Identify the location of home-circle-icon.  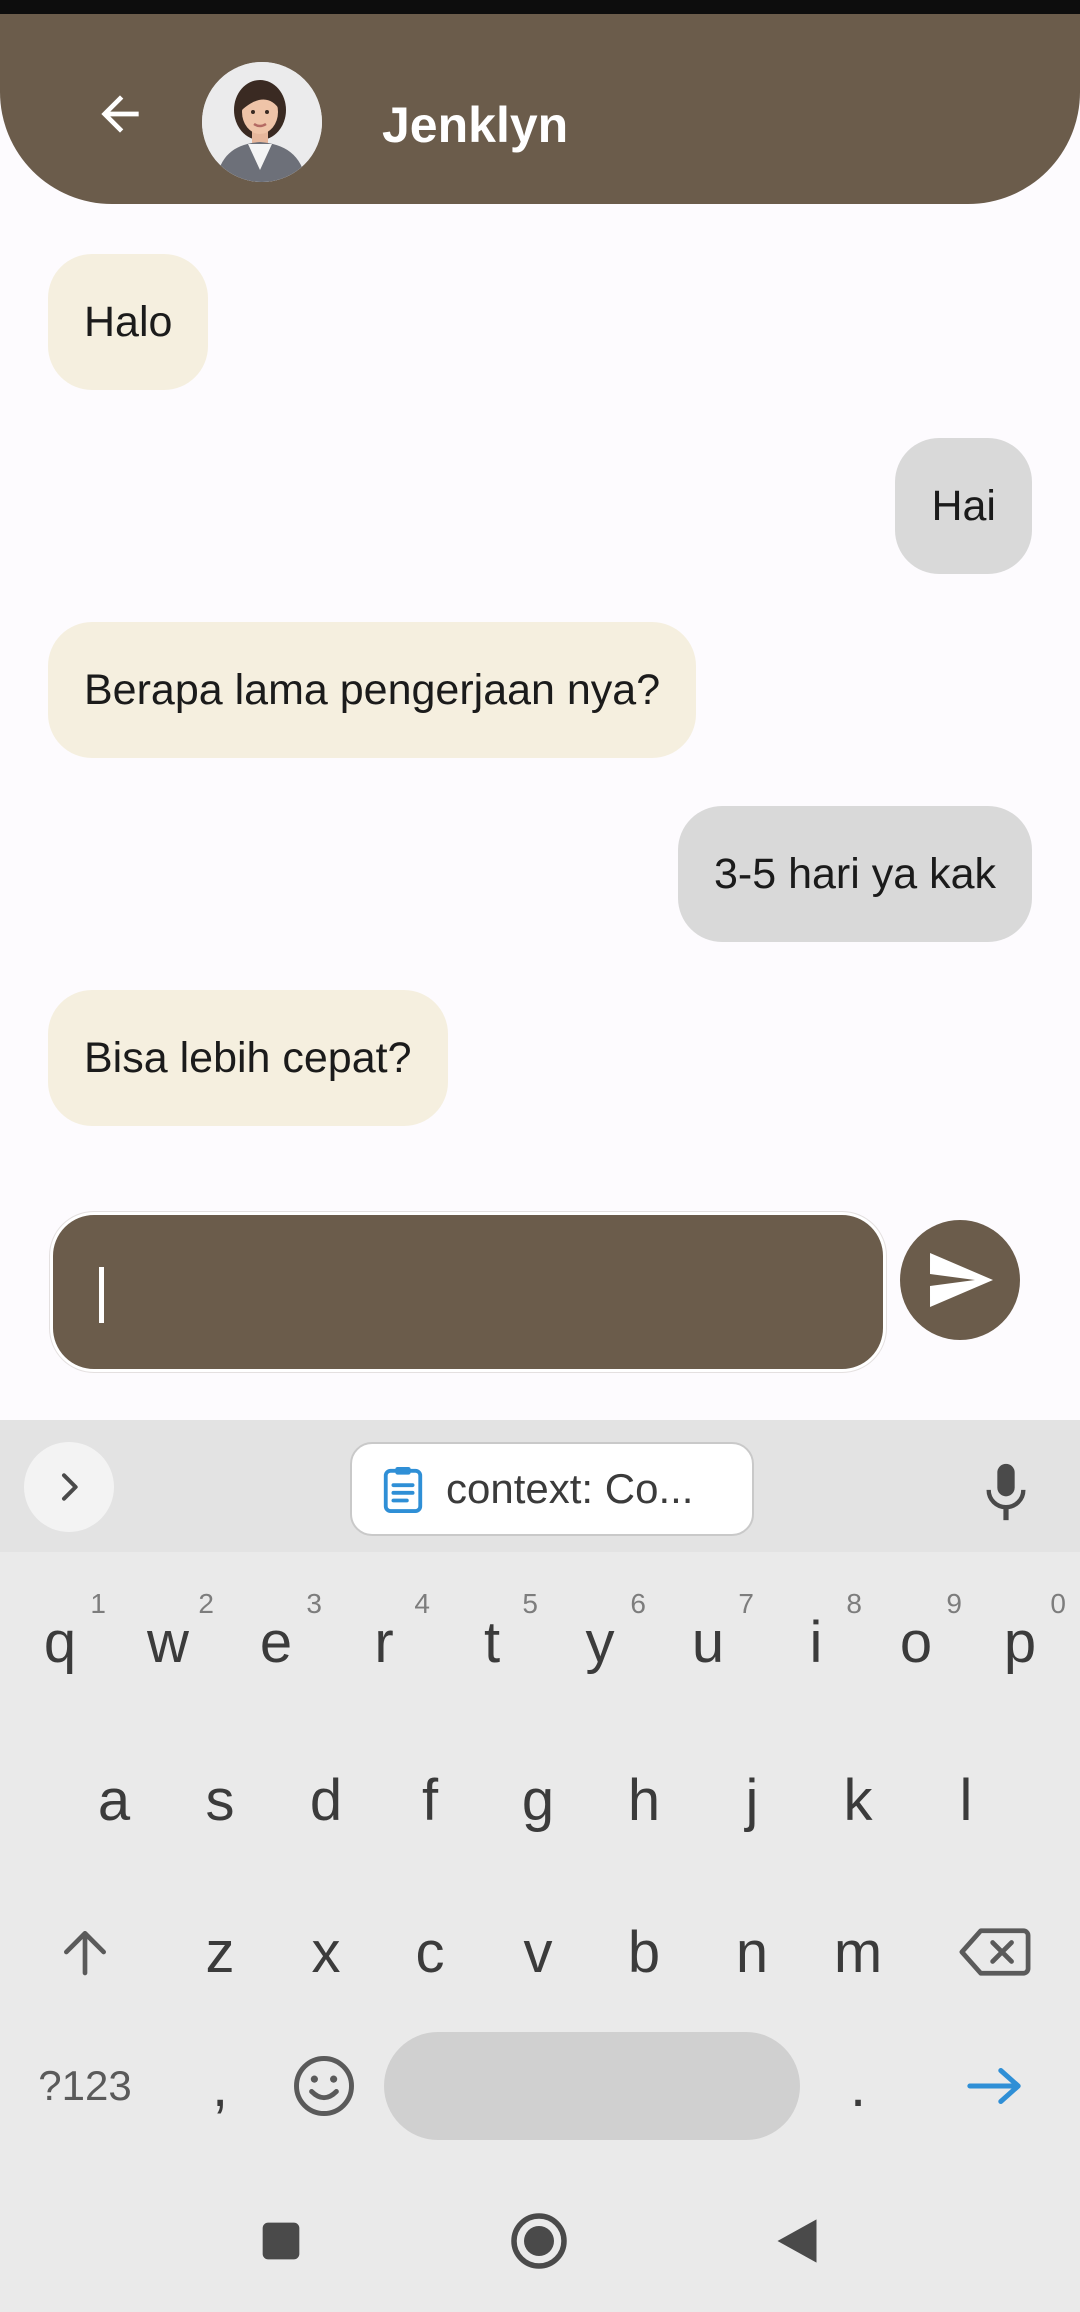
(539, 2241).